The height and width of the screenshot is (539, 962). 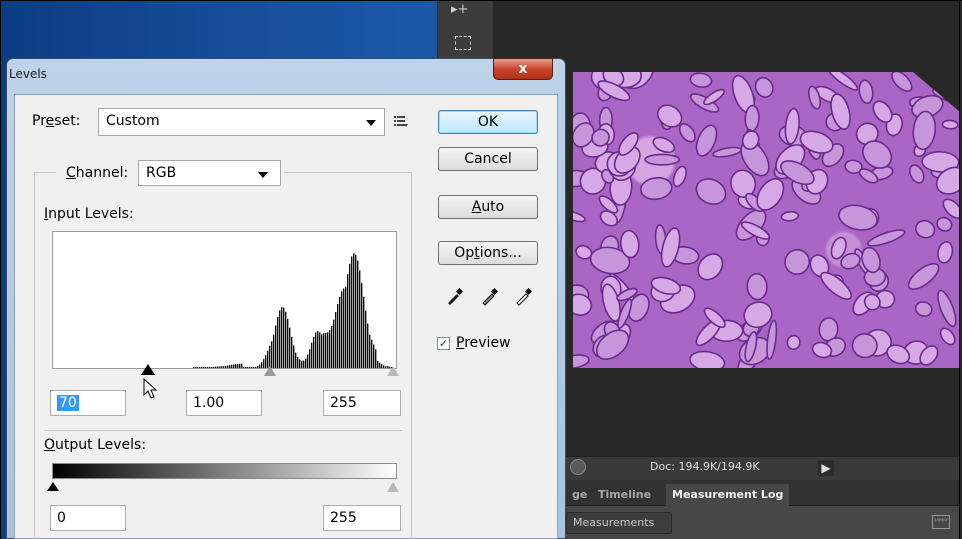 What do you see at coordinates (579, 495) in the screenshot?
I see `tab-truncated: ge` at bounding box center [579, 495].